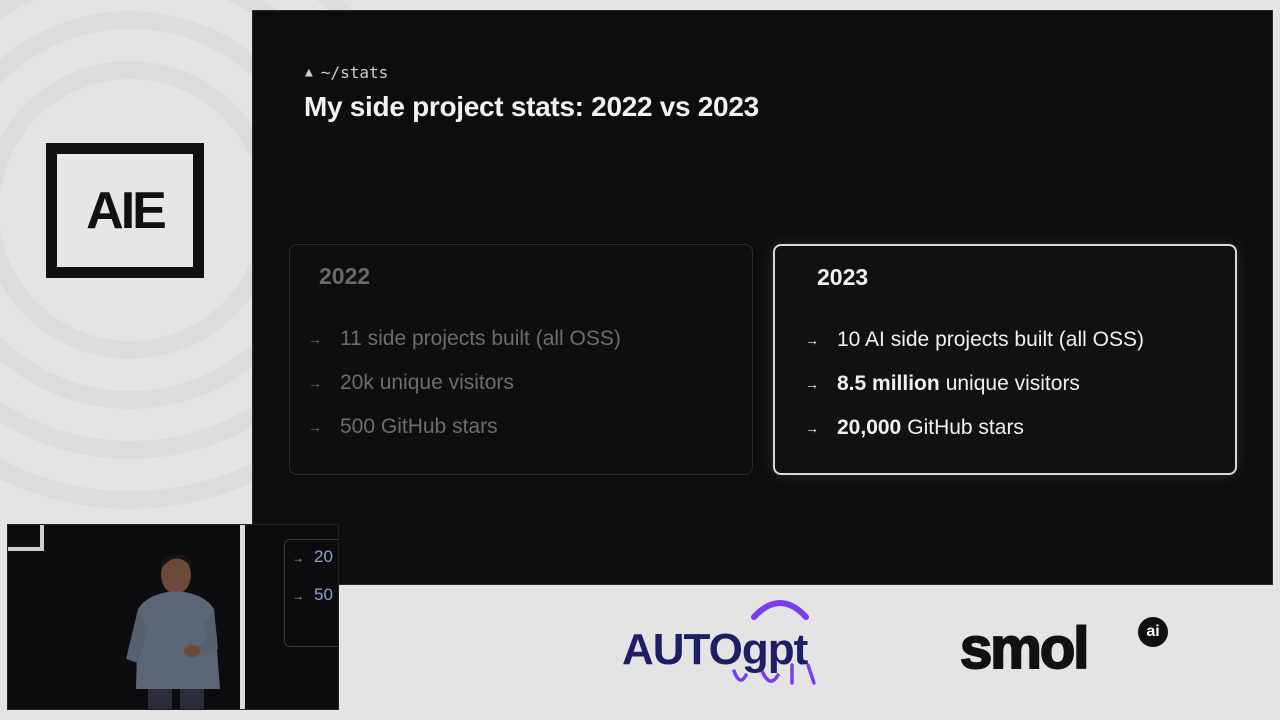 The image size is (1280, 720). I want to click on list-item-text: 11 side projects built (all OSS), so click(480, 338).